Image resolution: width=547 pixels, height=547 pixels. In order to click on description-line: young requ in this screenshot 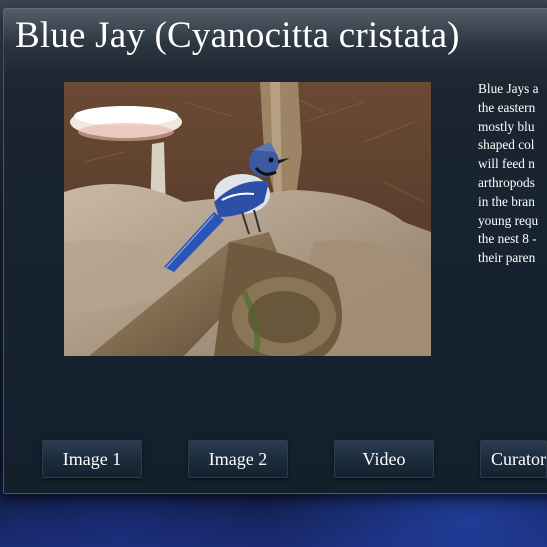, I will do `click(508, 220)`.